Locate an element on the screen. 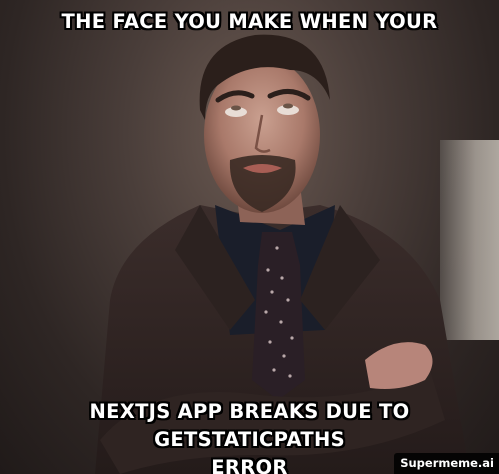 The width and height of the screenshot is (499, 474). tie is located at coordinates (278, 316).